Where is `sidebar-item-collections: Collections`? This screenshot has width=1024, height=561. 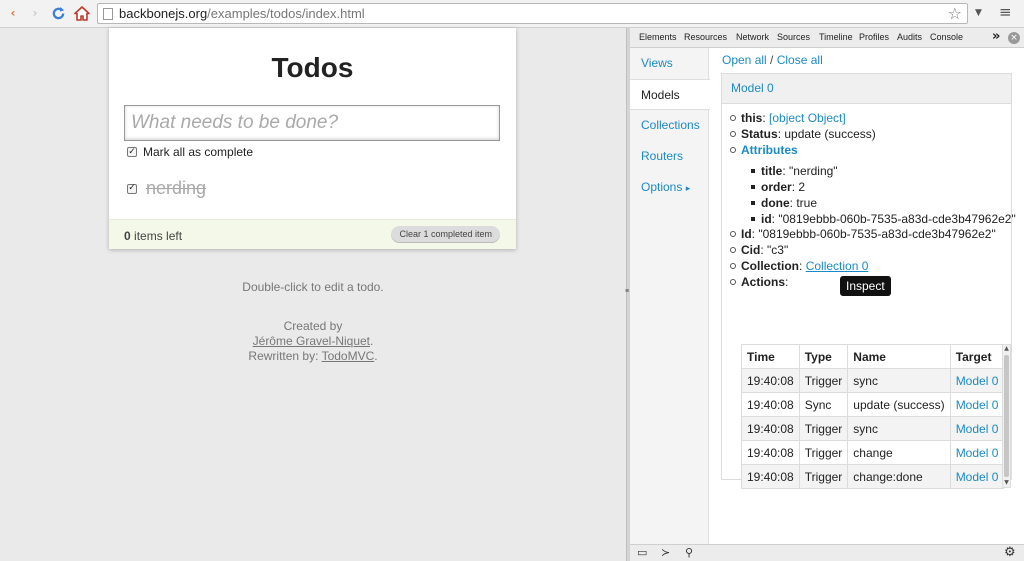 sidebar-item-collections: Collections is located at coordinates (669, 125).